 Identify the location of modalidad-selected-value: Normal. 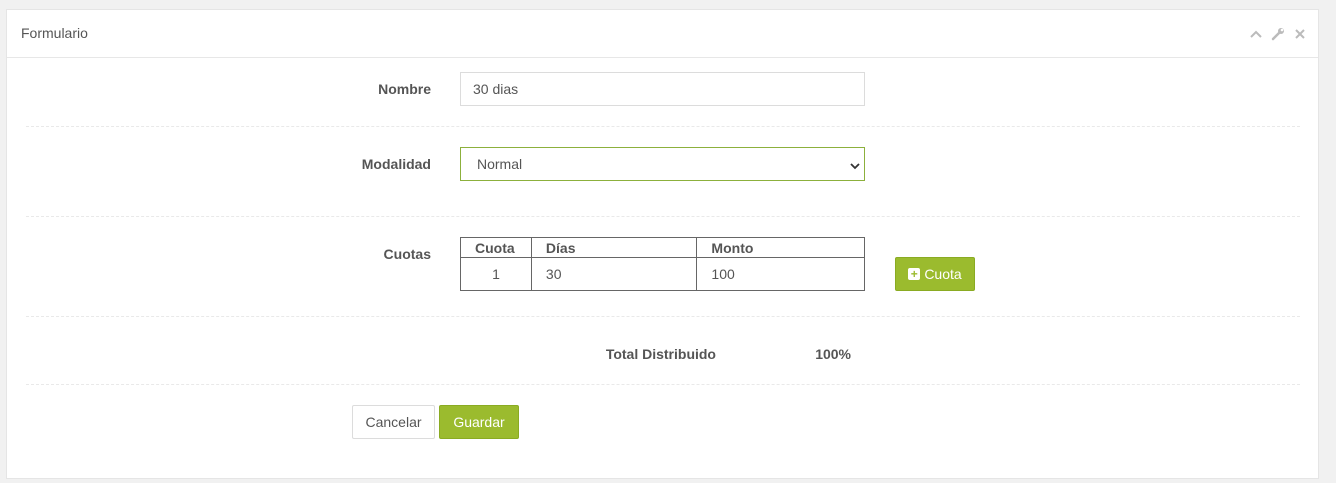
(500, 164).